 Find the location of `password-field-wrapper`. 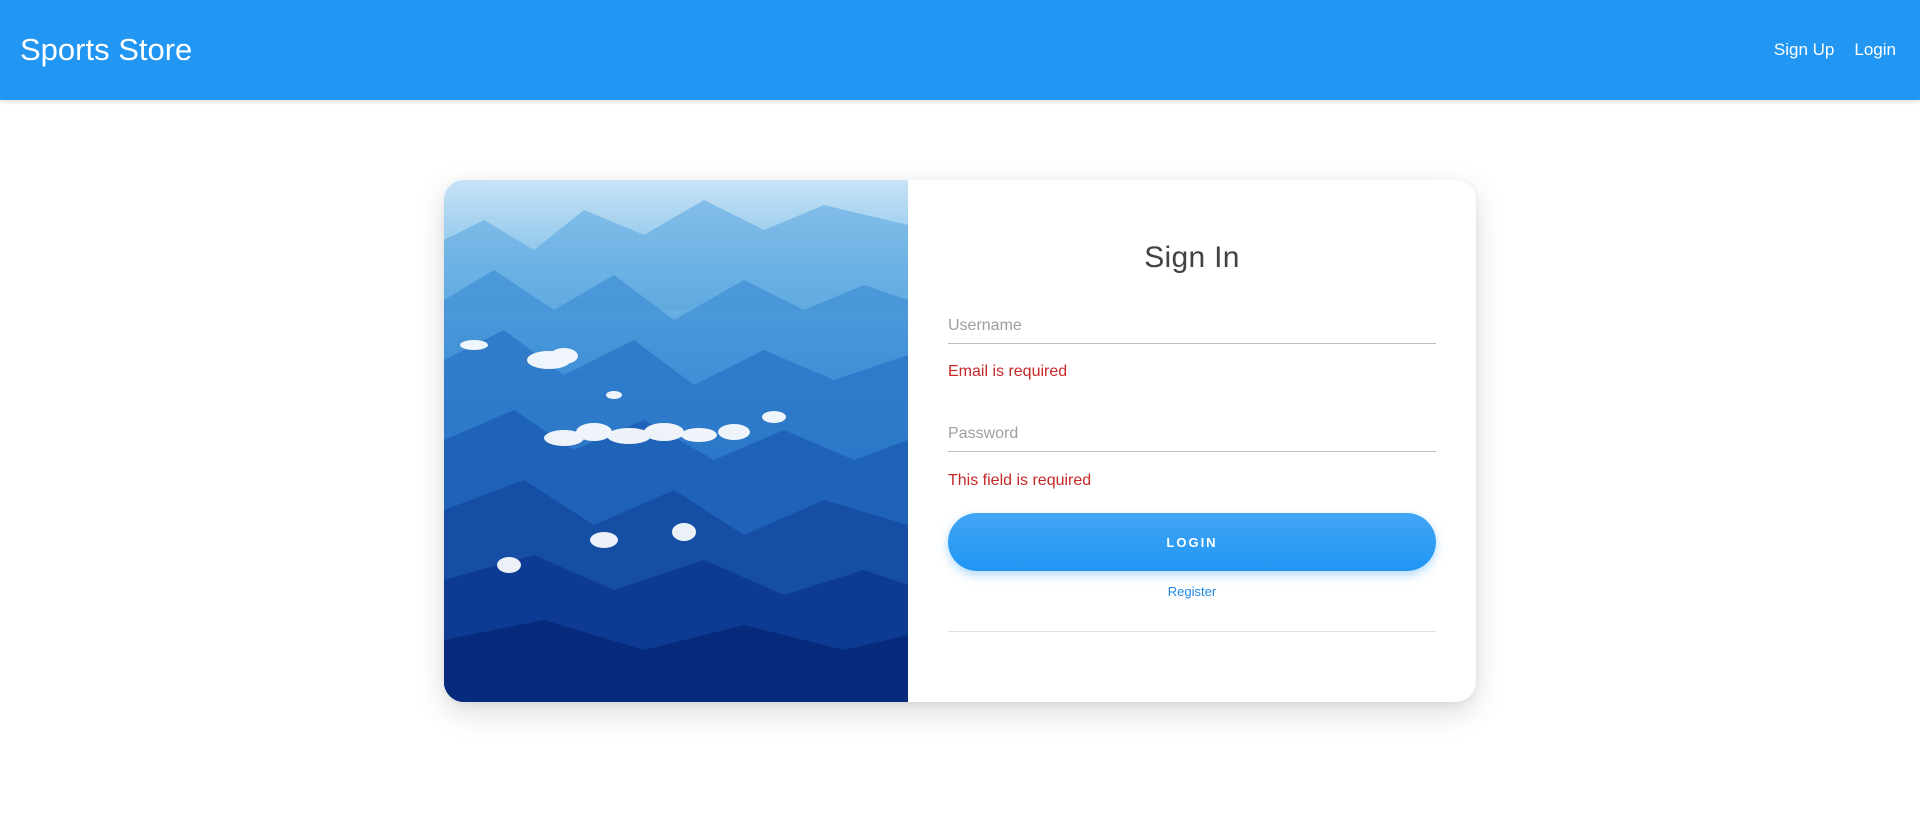

password-field-wrapper is located at coordinates (1192, 434).